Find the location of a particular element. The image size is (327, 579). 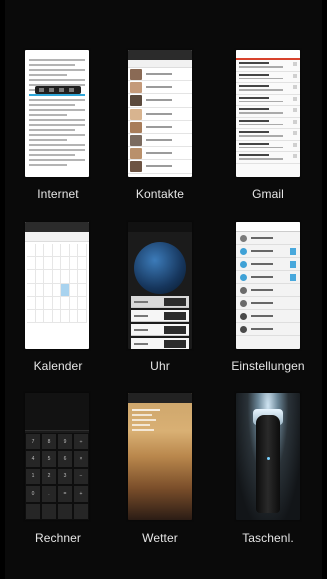

app-label-uhr: Uhr is located at coordinates (160, 366).